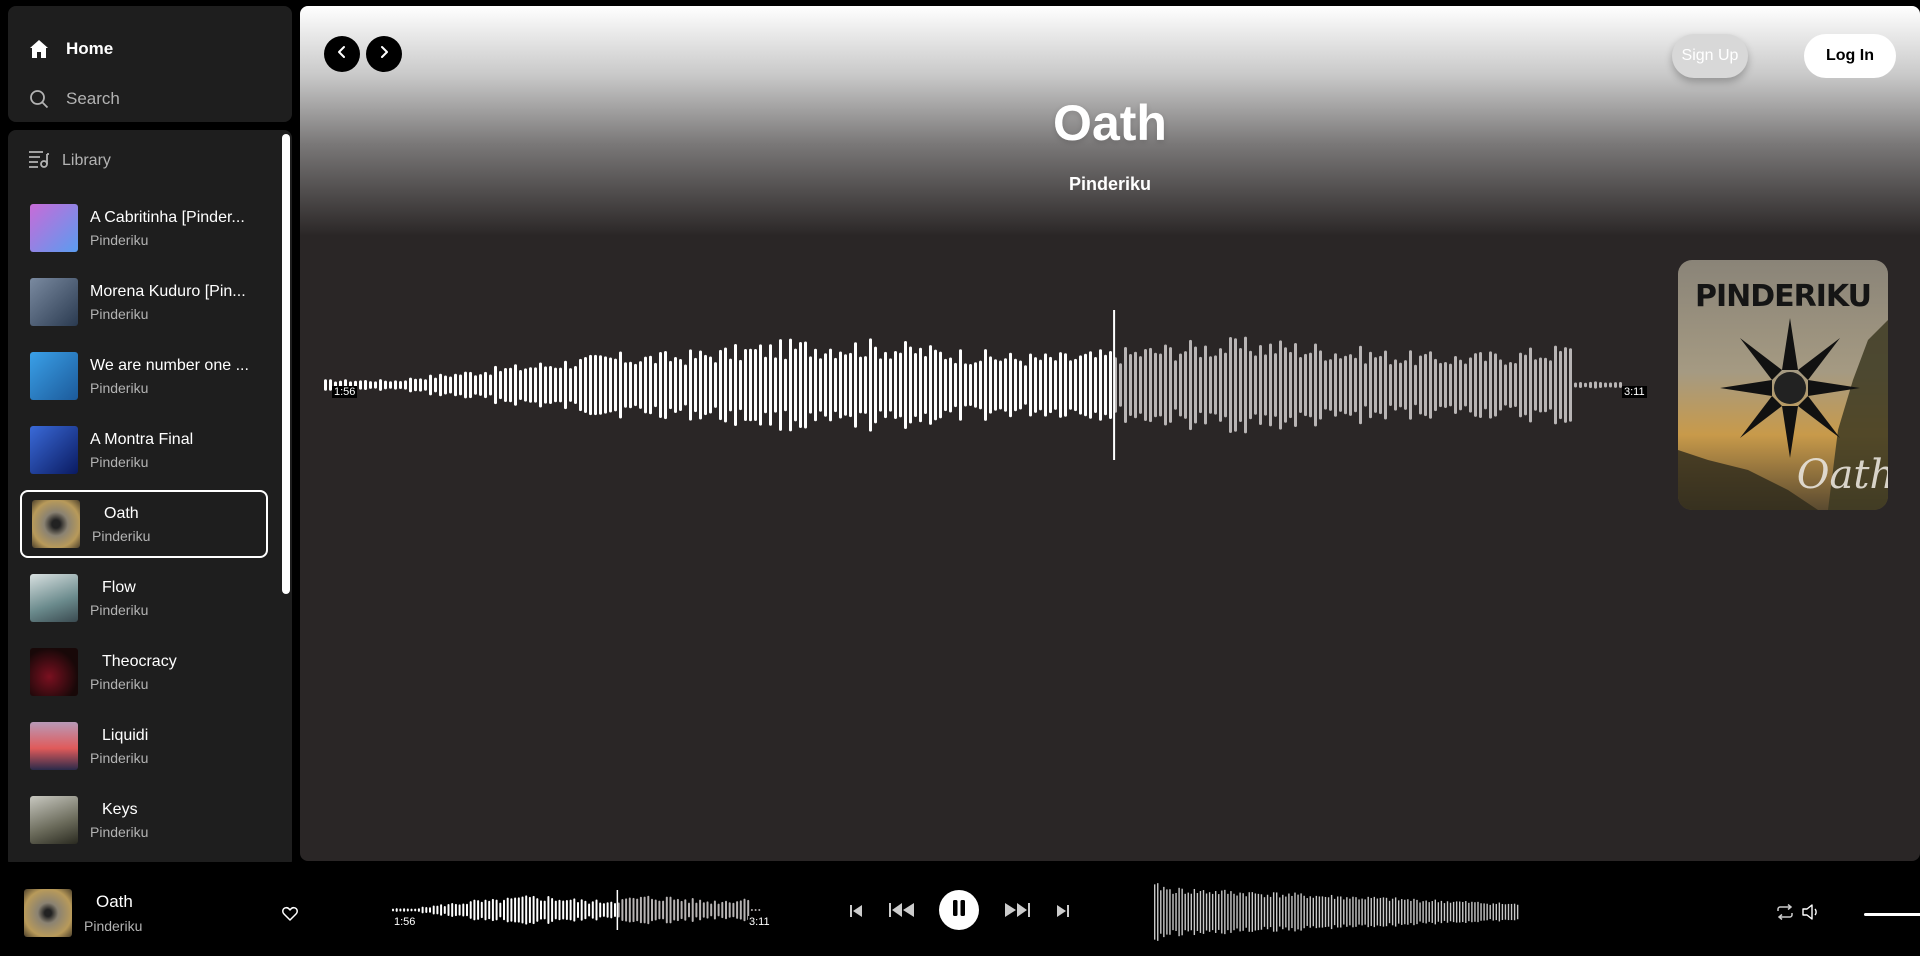  Describe the element at coordinates (1063, 913) in the screenshot. I see `skip-end-button` at that location.